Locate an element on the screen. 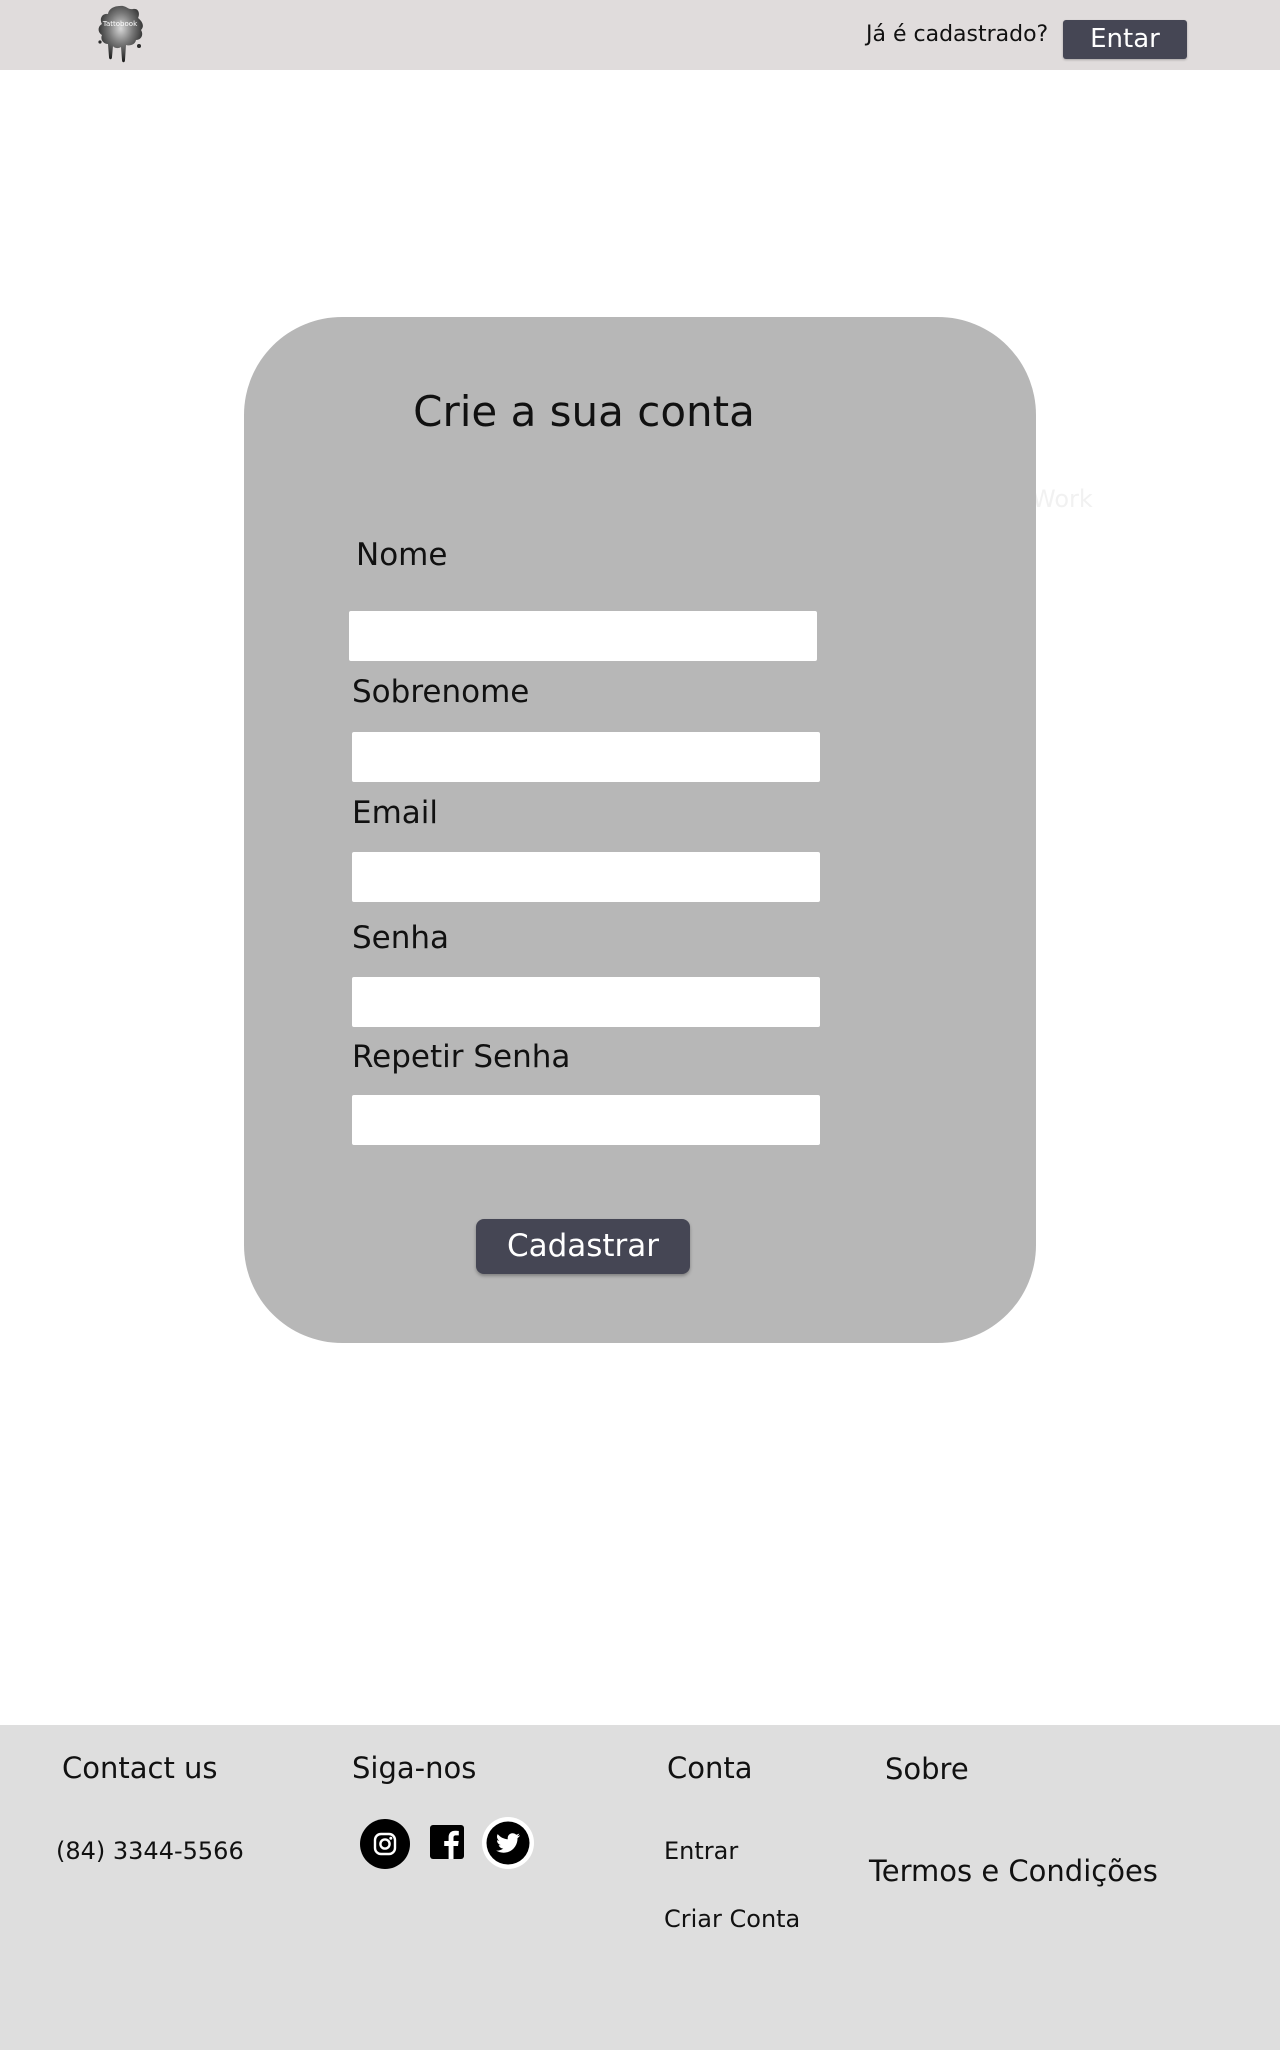  repeat-password-field is located at coordinates (586, 1120).